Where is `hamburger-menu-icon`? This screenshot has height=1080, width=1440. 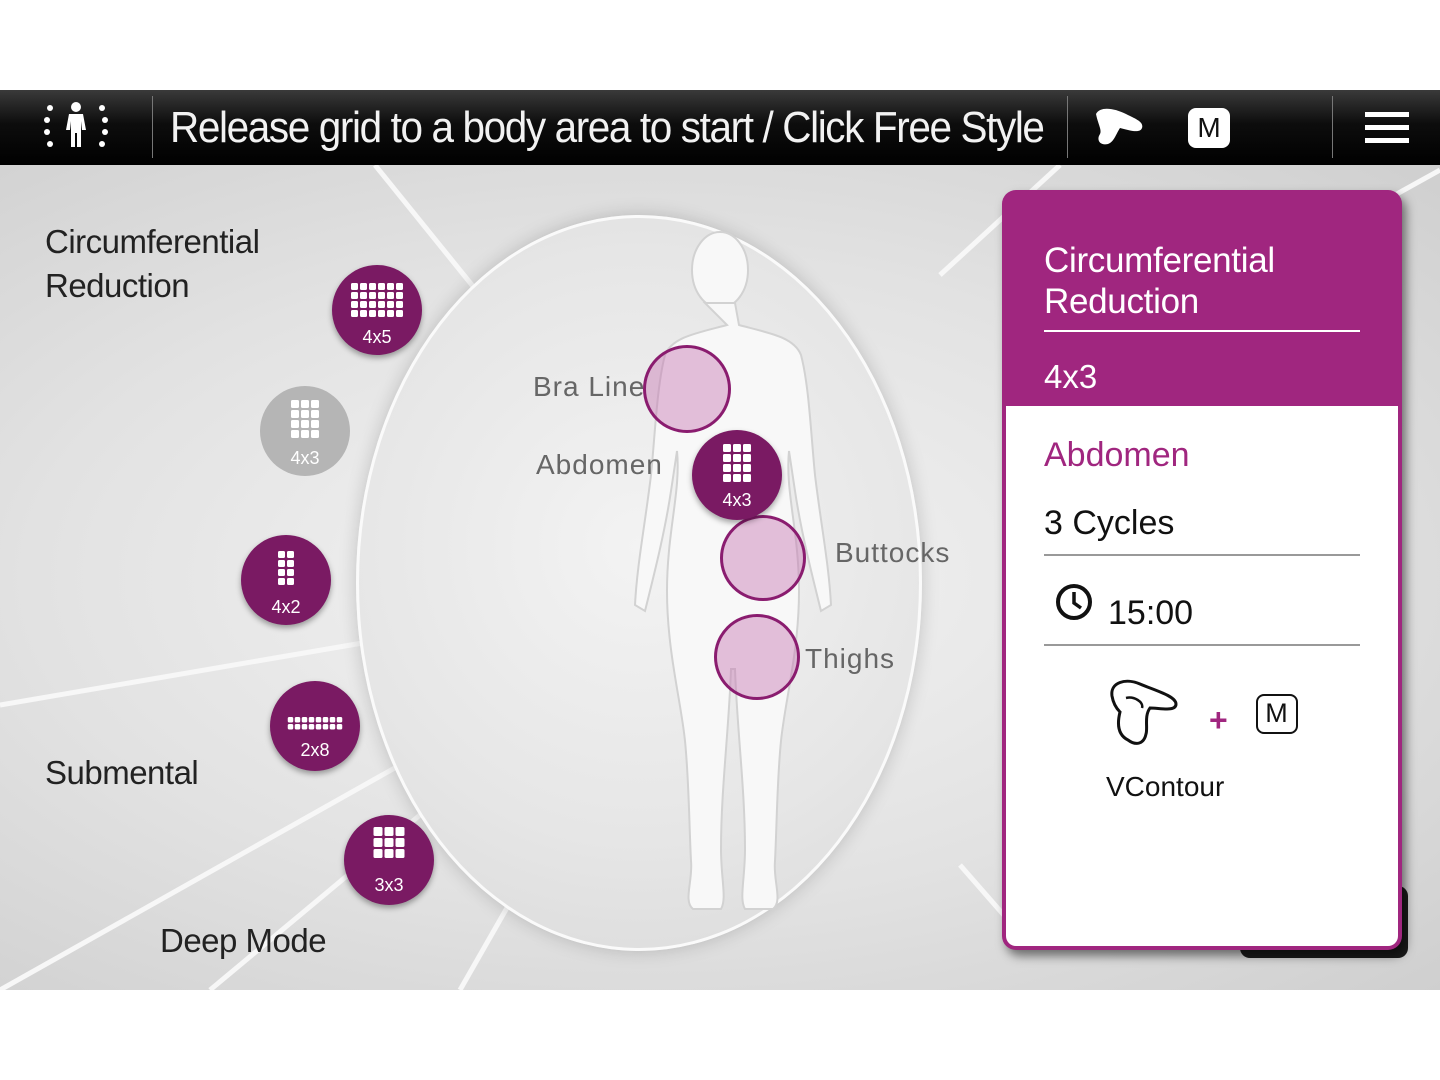
hamburger-menu-icon is located at coordinates (1387, 128).